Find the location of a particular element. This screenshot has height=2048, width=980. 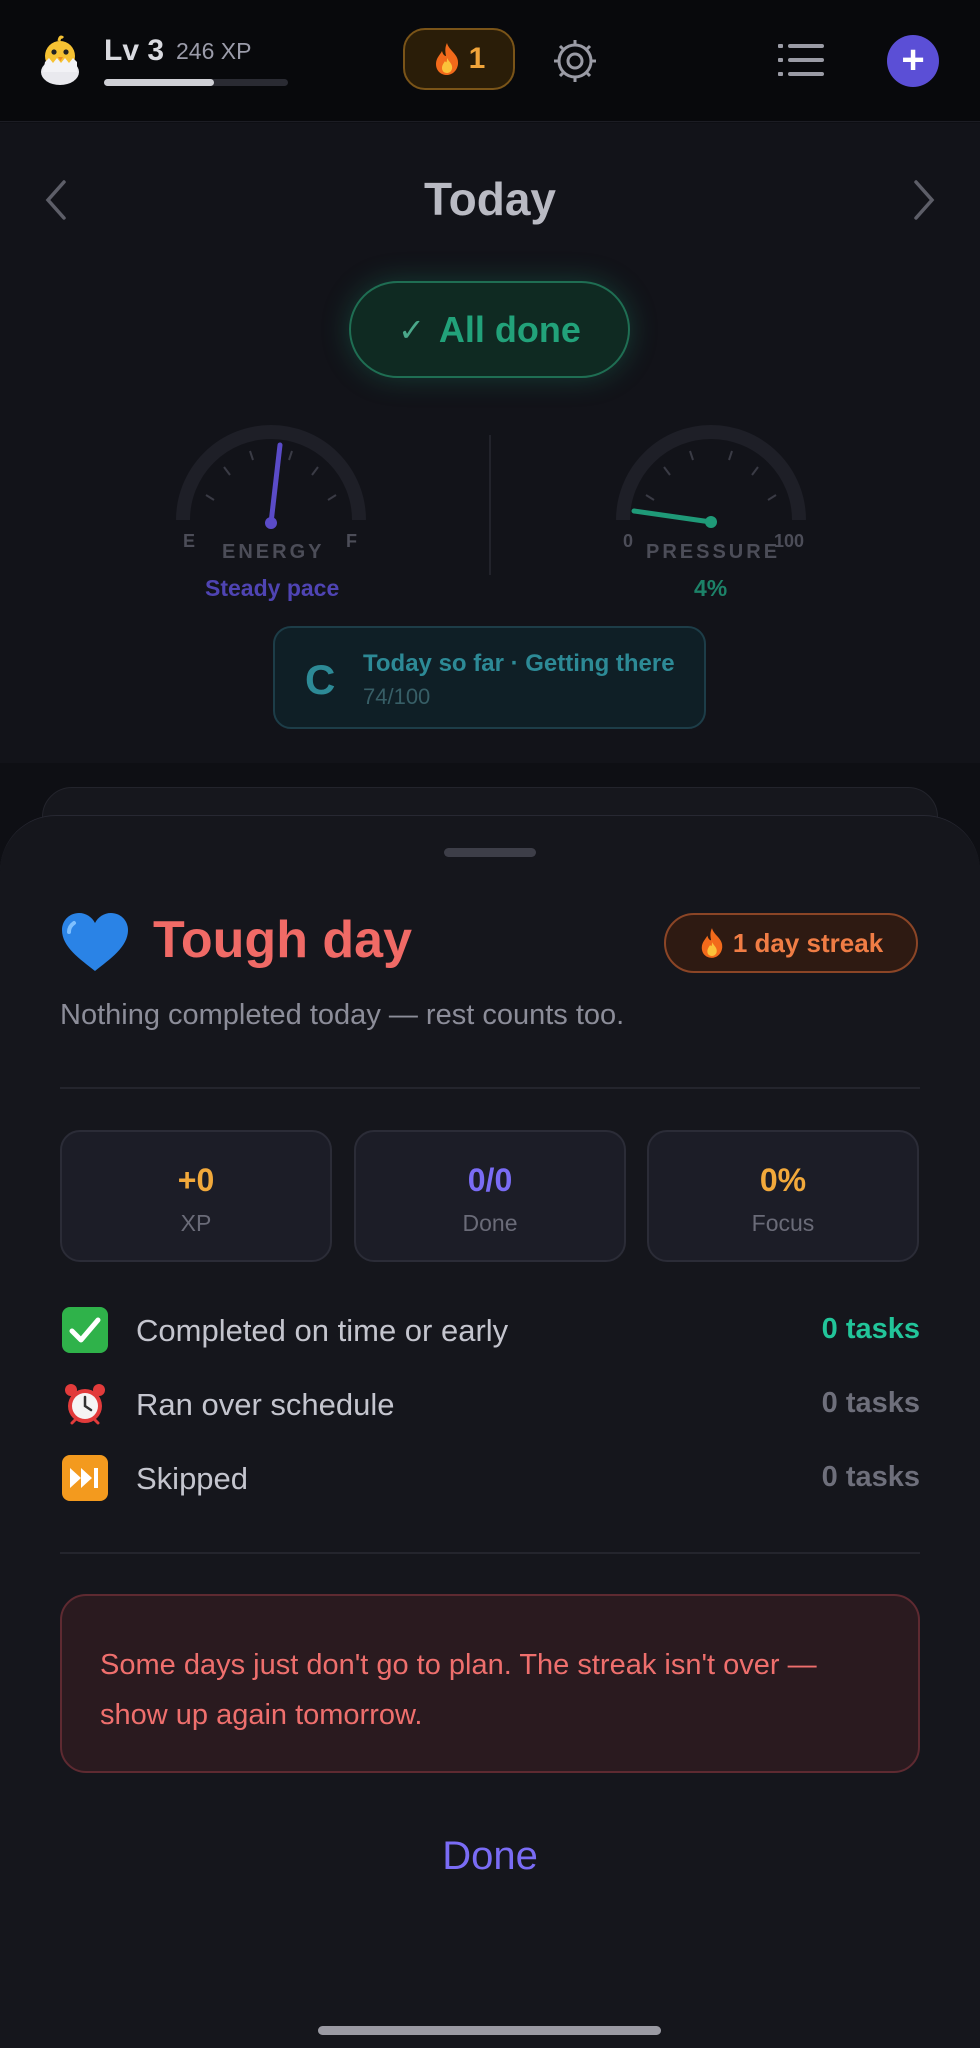

stat-label: XP is located at coordinates (196, 1223).